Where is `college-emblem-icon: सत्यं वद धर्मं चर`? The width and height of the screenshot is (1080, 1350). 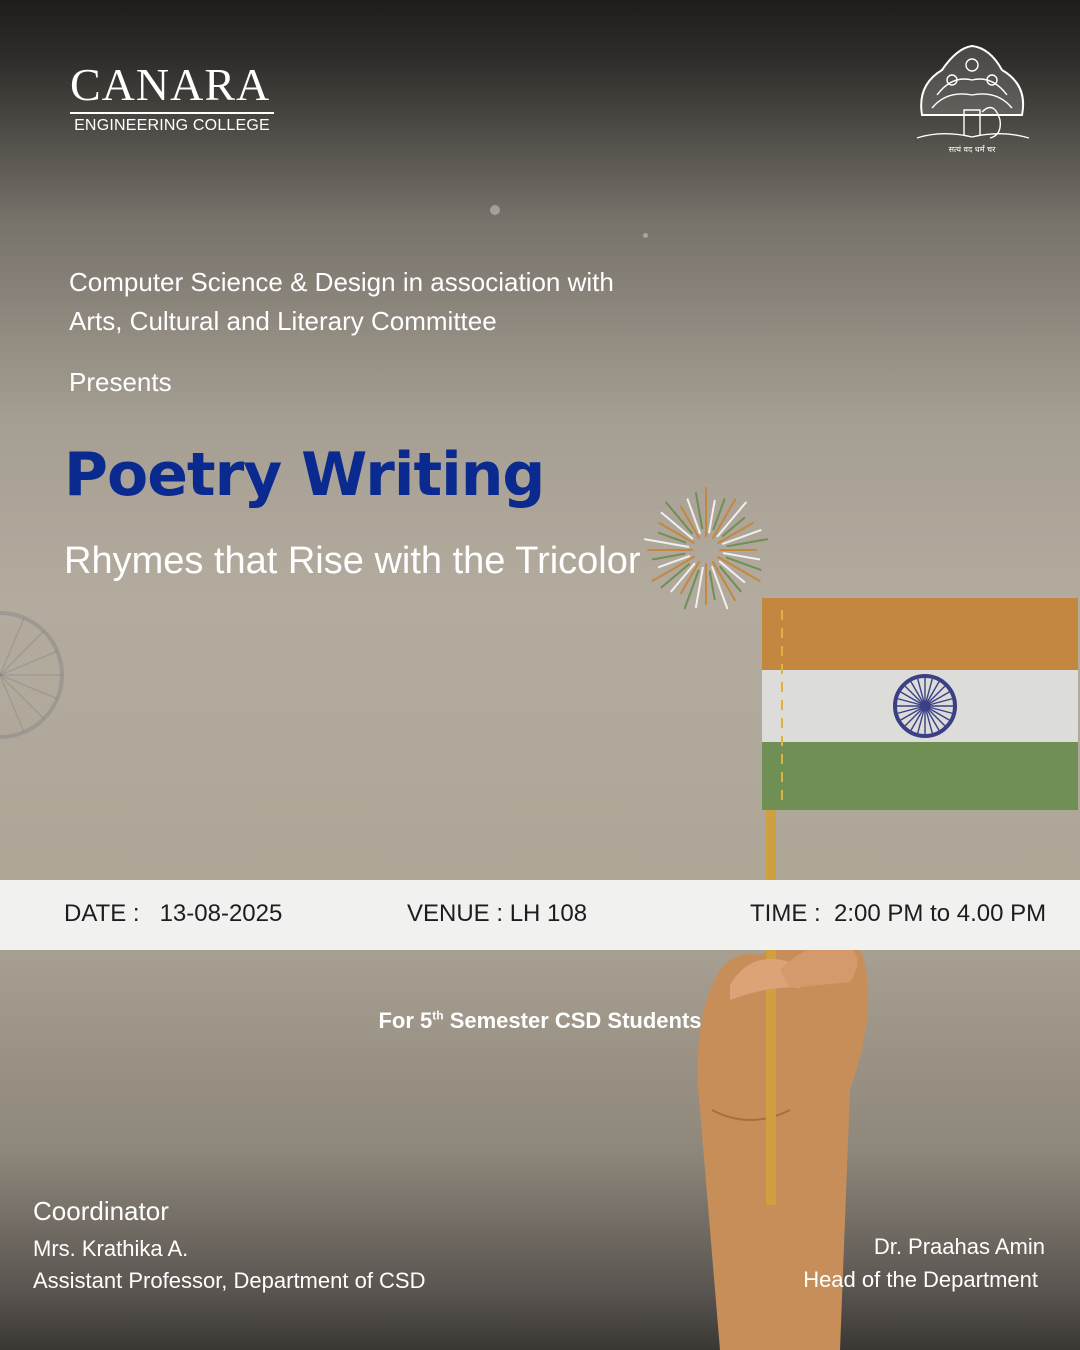
college-emblem-icon: सत्यं वद धर्मं चर is located at coordinates (973, 99).